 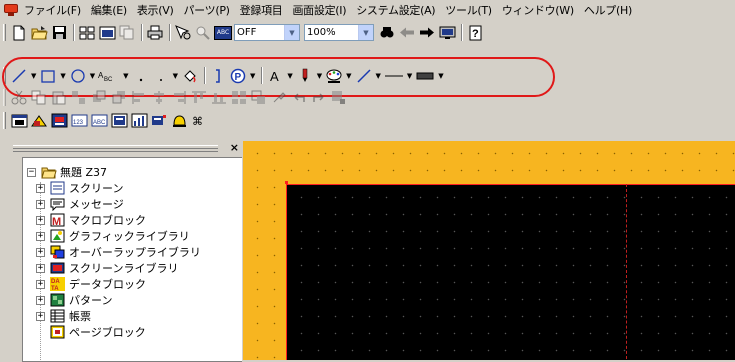 What do you see at coordinates (155, 10) in the screenshot?
I see `menu-view: 表示(V)` at bounding box center [155, 10].